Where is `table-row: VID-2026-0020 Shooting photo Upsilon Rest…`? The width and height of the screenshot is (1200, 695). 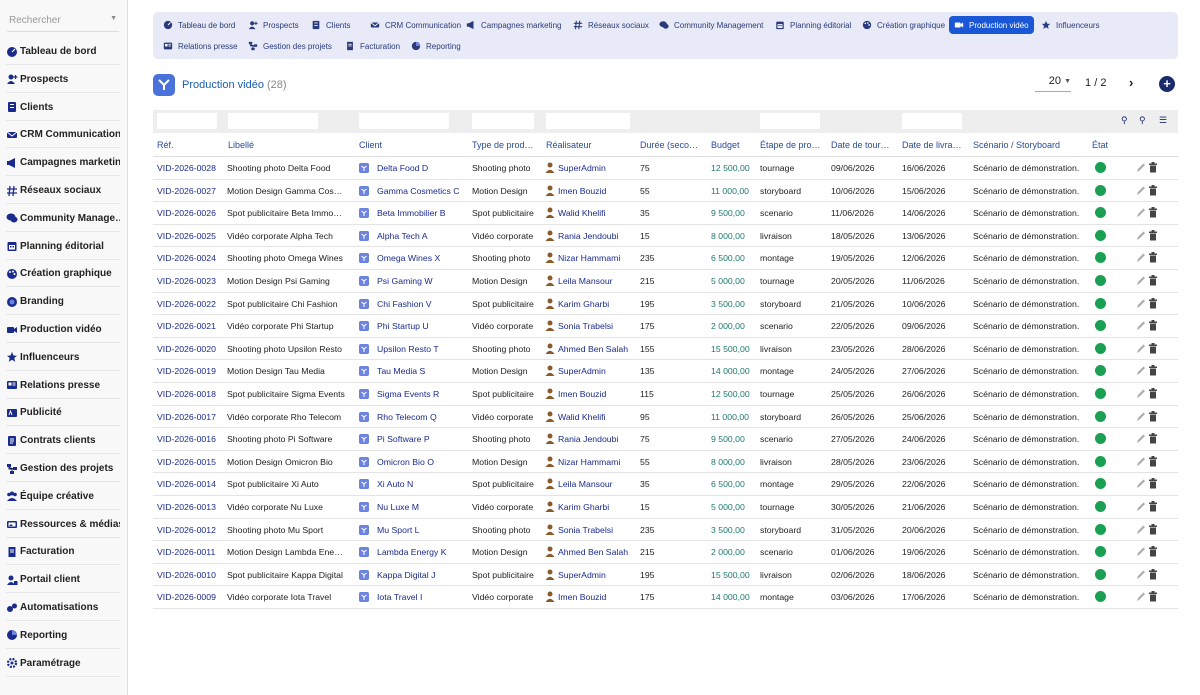 table-row: VID-2026-0020 Shooting photo Upsilon Rest… is located at coordinates (665, 349).